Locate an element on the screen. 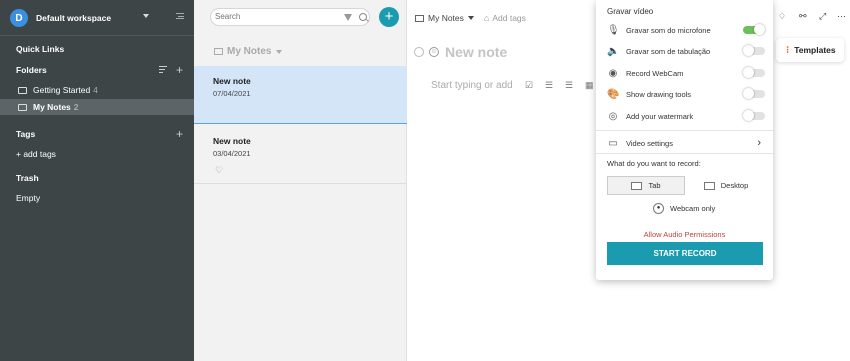 Image resolution: width=850 pixels, height=361 pixels. folders-heading: Folders is located at coordinates (31, 70).